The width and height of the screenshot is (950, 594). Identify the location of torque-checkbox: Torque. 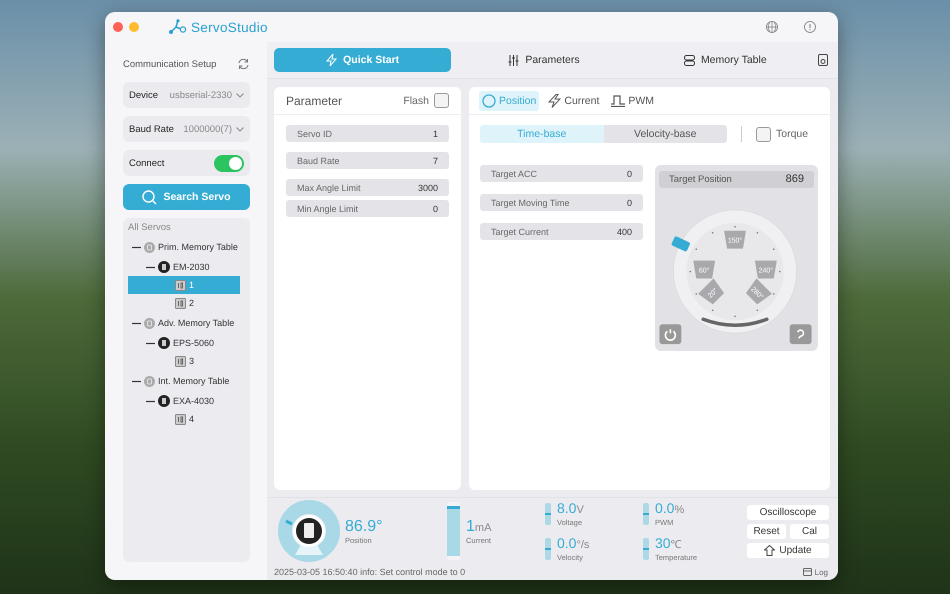
(782, 134).